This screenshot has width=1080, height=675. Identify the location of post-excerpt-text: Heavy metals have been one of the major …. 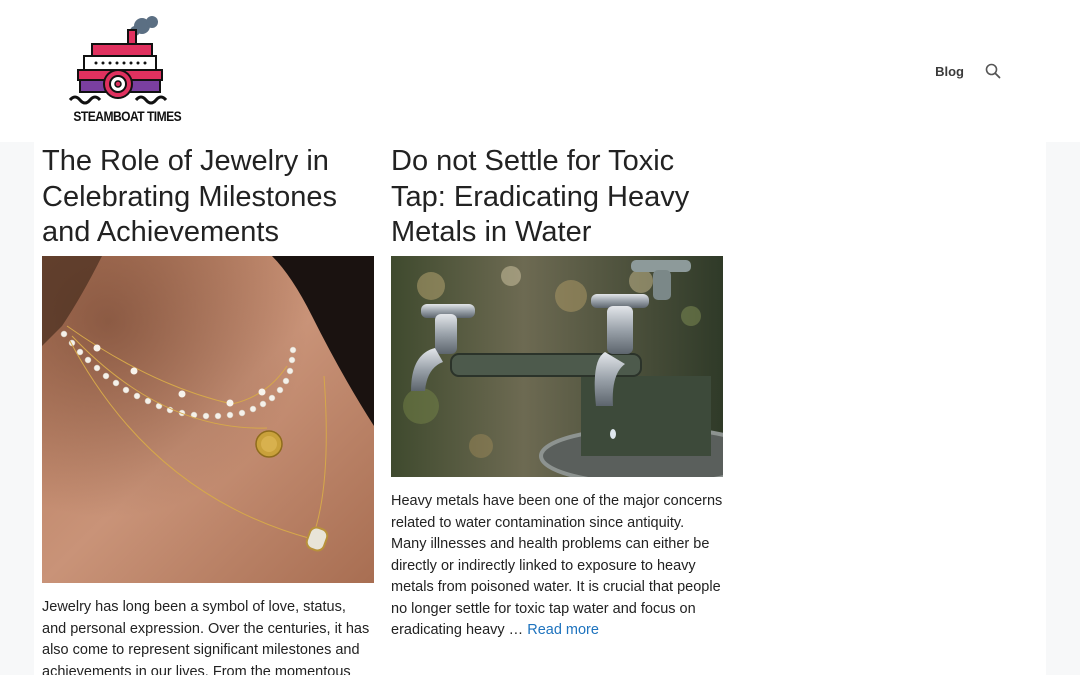
(557, 565).